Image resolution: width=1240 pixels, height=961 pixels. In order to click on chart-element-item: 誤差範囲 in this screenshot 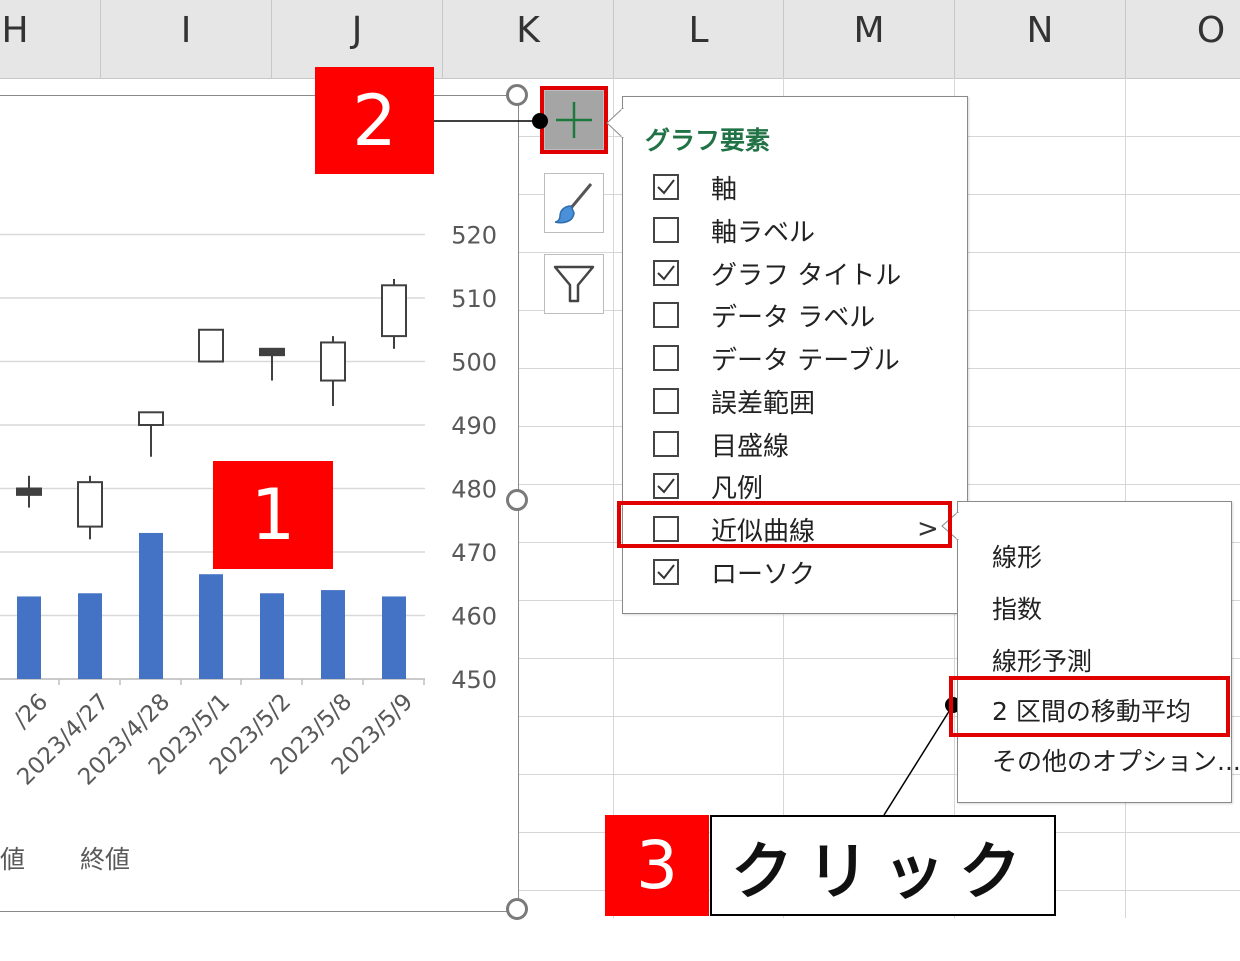, I will do `click(734, 401)`.